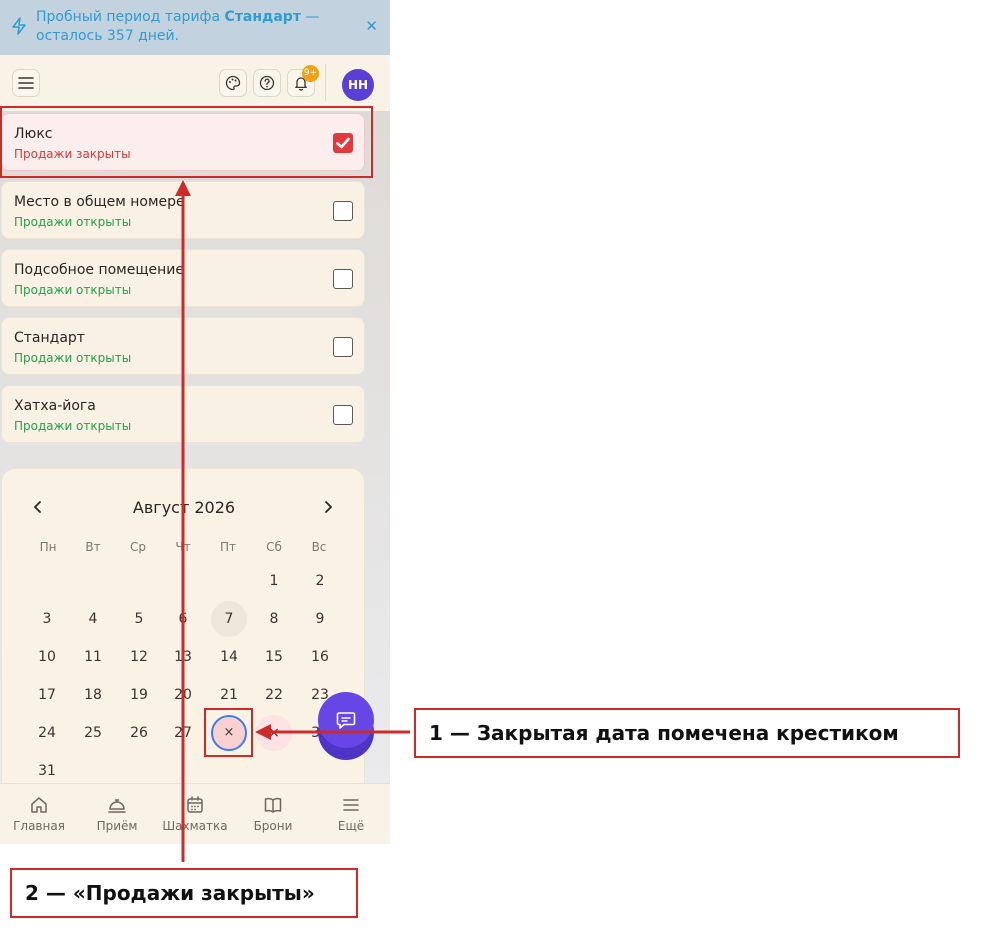  What do you see at coordinates (687, 733) in the screenshot?
I see `annotation-callout-1: 1 — Закрытая дата помечена крестиком` at bounding box center [687, 733].